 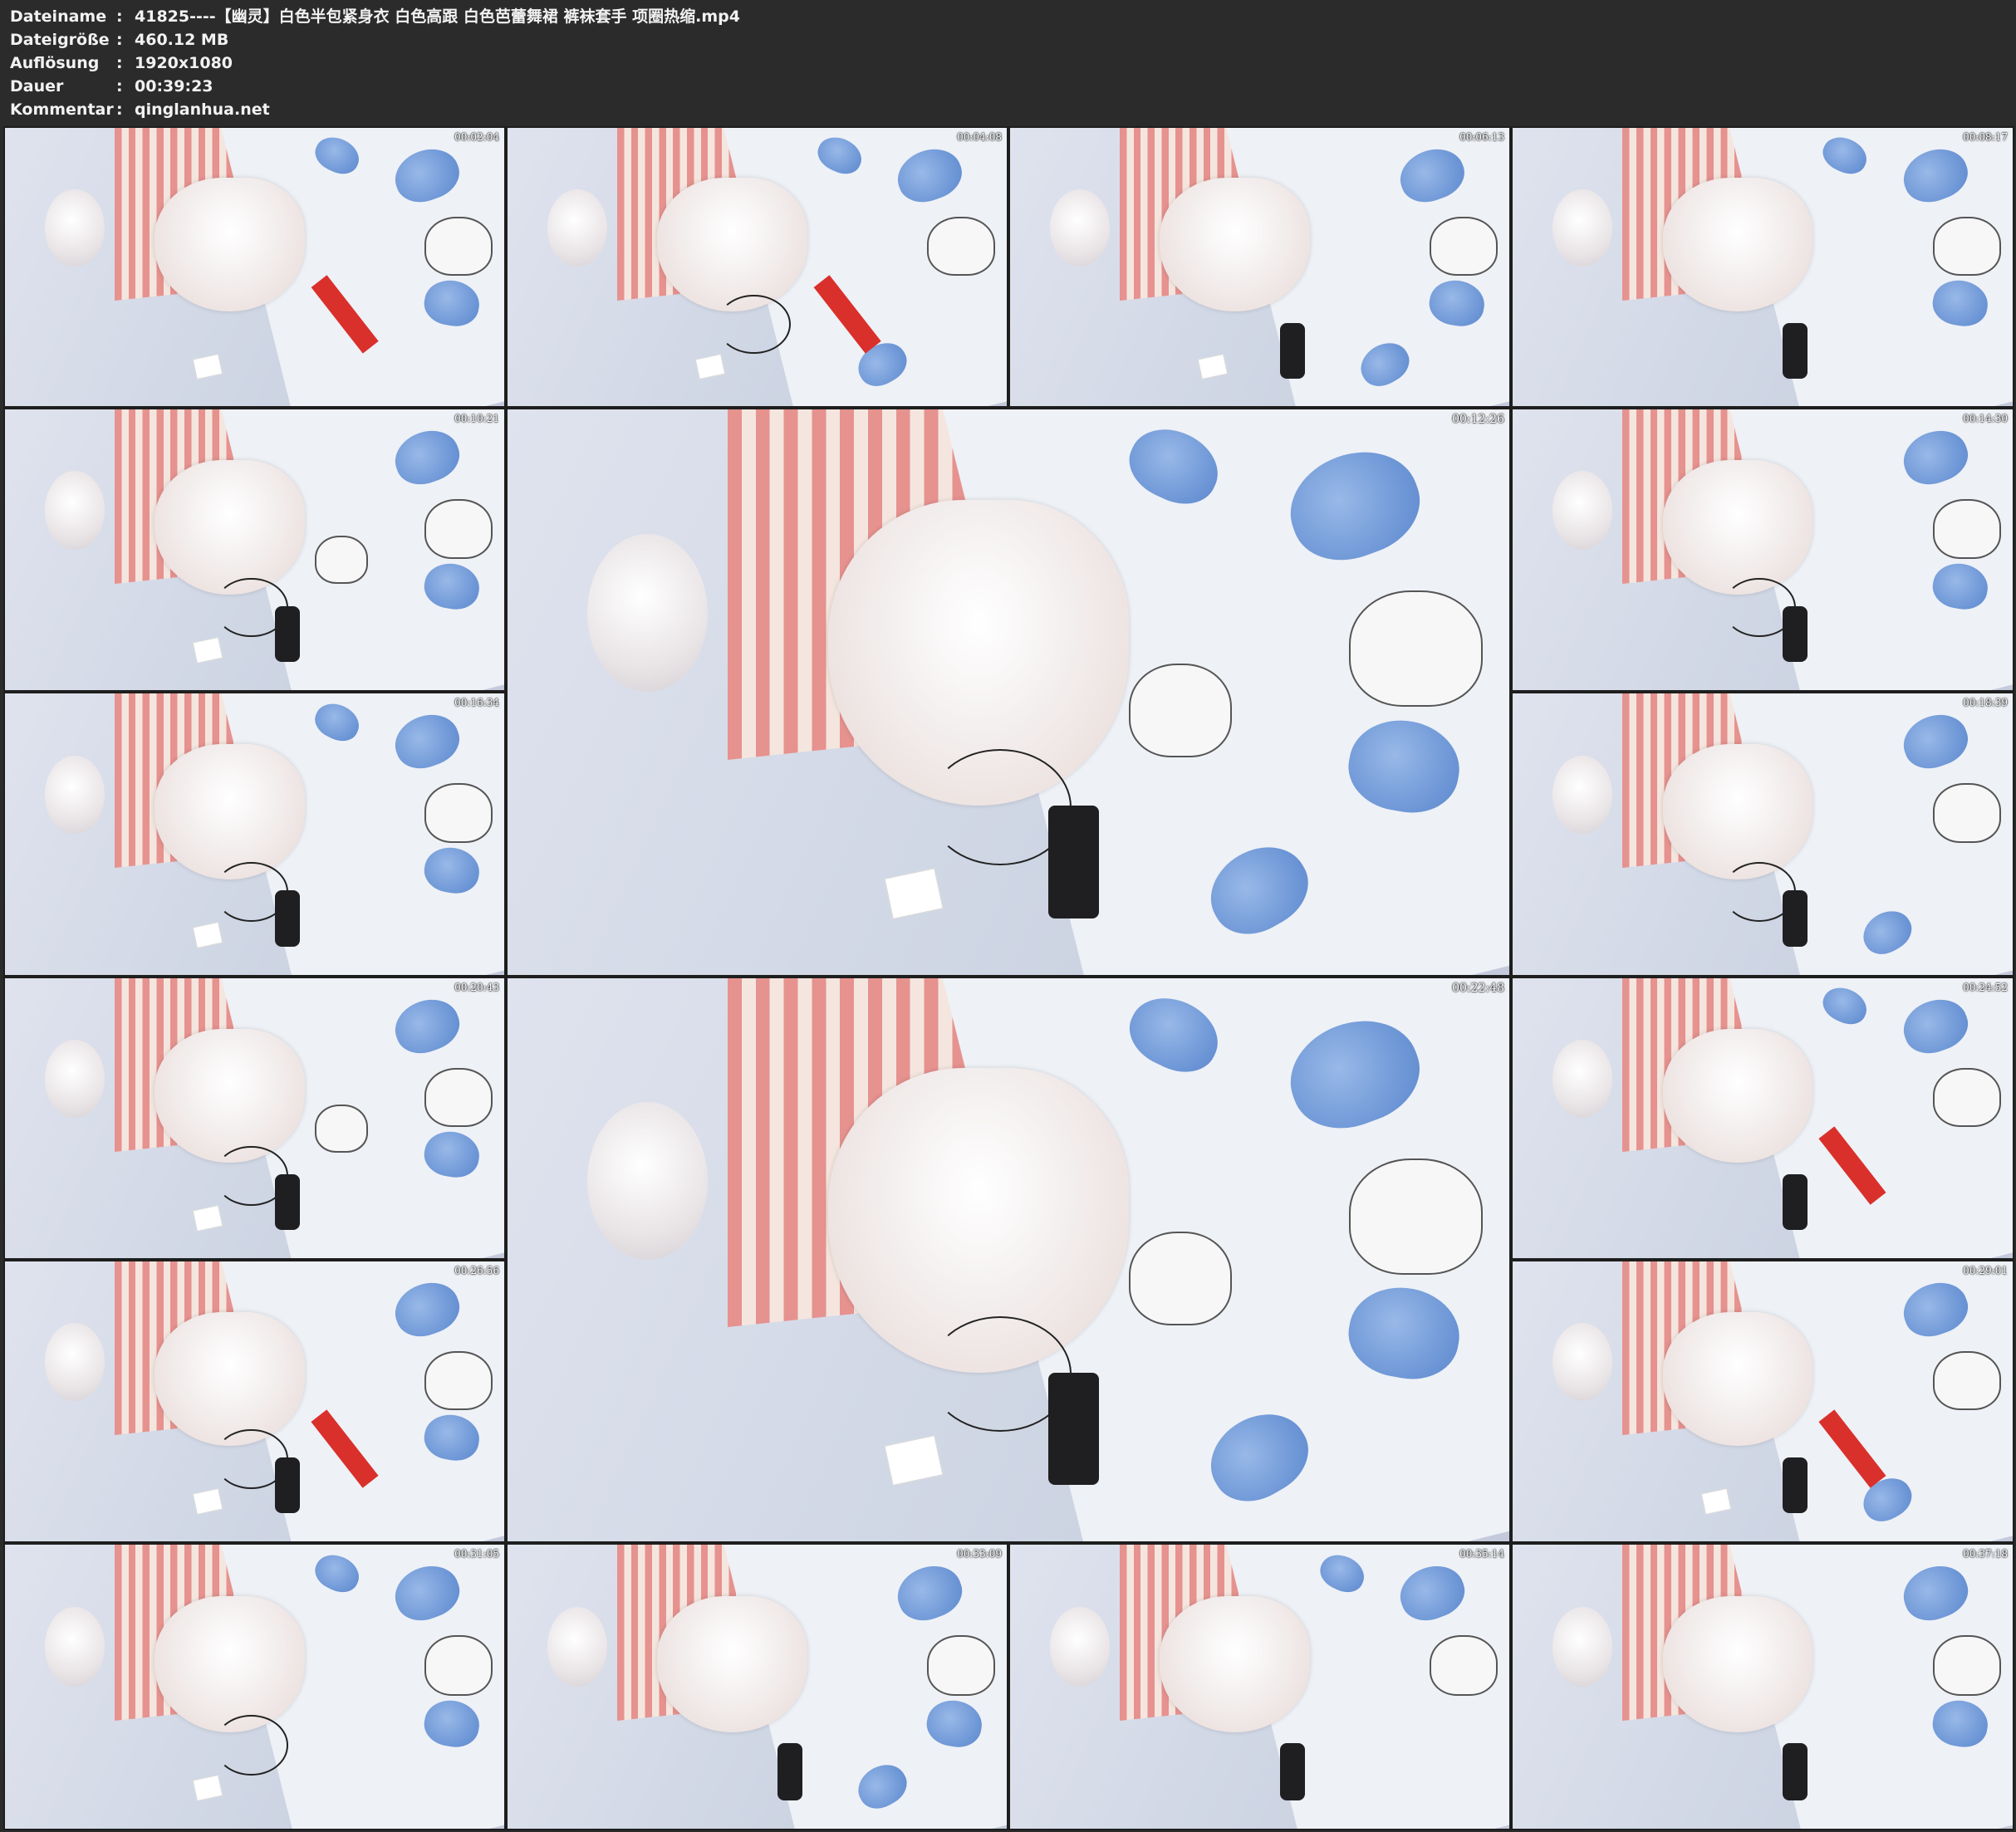 I want to click on video-thumbnail: 00:37:18, so click(x=1762, y=1686).